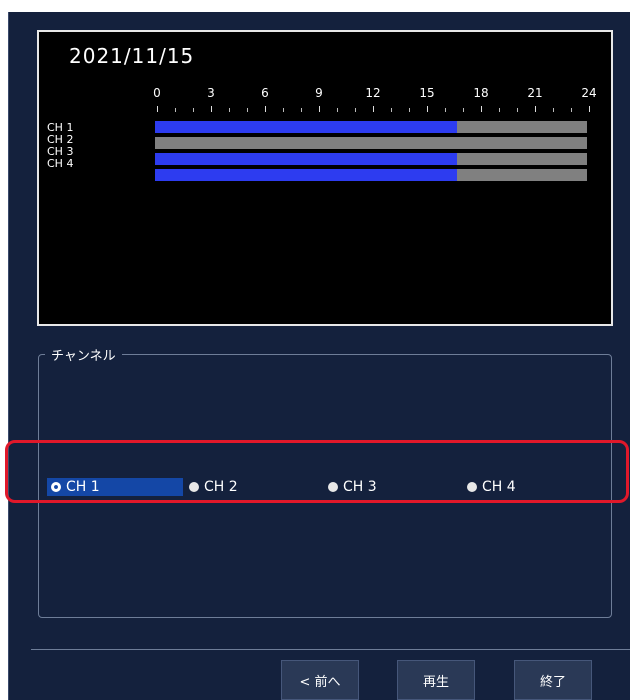 The width and height of the screenshot is (630, 700). What do you see at coordinates (319, 93) in the screenshot?
I see `hour-label: 9` at bounding box center [319, 93].